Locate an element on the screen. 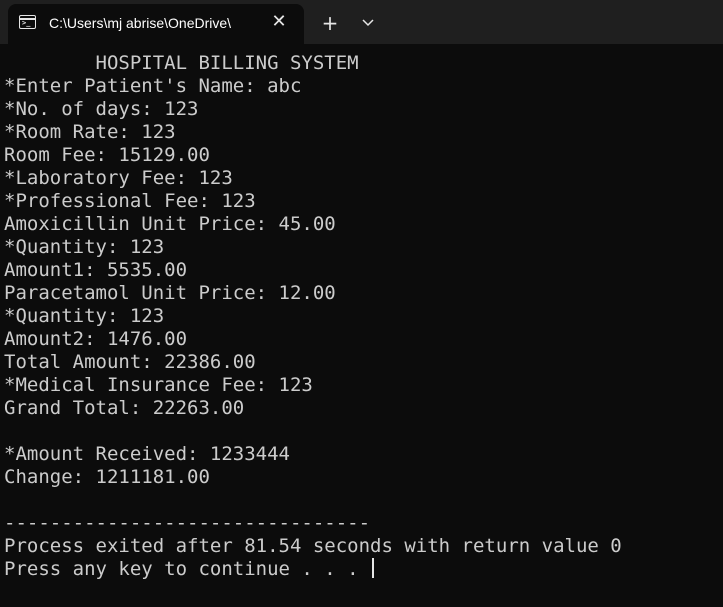 The height and width of the screenshot is (607, 723). console-line: *Room Rate: 123 is located at coordinates (90, 132).